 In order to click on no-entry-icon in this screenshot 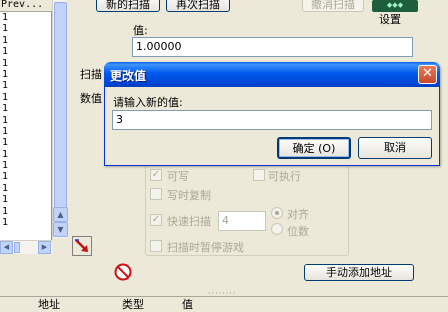, I will do `click(123, 272)`.